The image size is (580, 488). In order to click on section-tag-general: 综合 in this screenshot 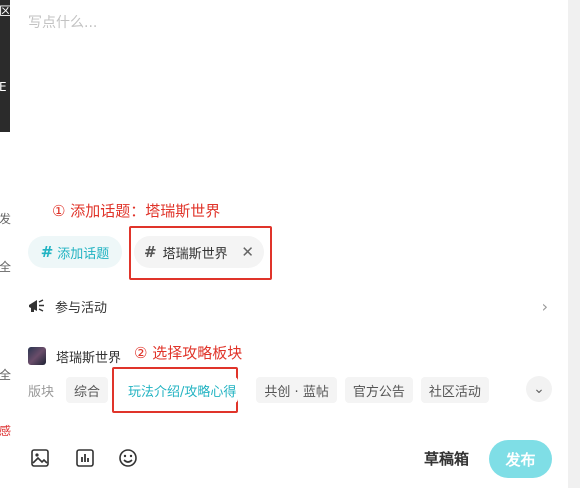, I will do `click(87, 390)`.